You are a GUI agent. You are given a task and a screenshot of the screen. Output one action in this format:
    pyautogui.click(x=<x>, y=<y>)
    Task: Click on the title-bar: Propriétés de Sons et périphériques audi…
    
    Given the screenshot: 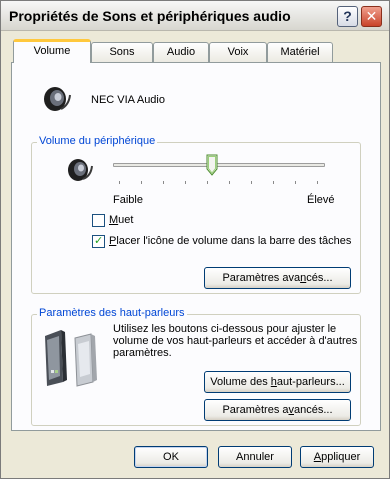 What is the action you would take?
    pyautogui.click(x=195, y=16)
    